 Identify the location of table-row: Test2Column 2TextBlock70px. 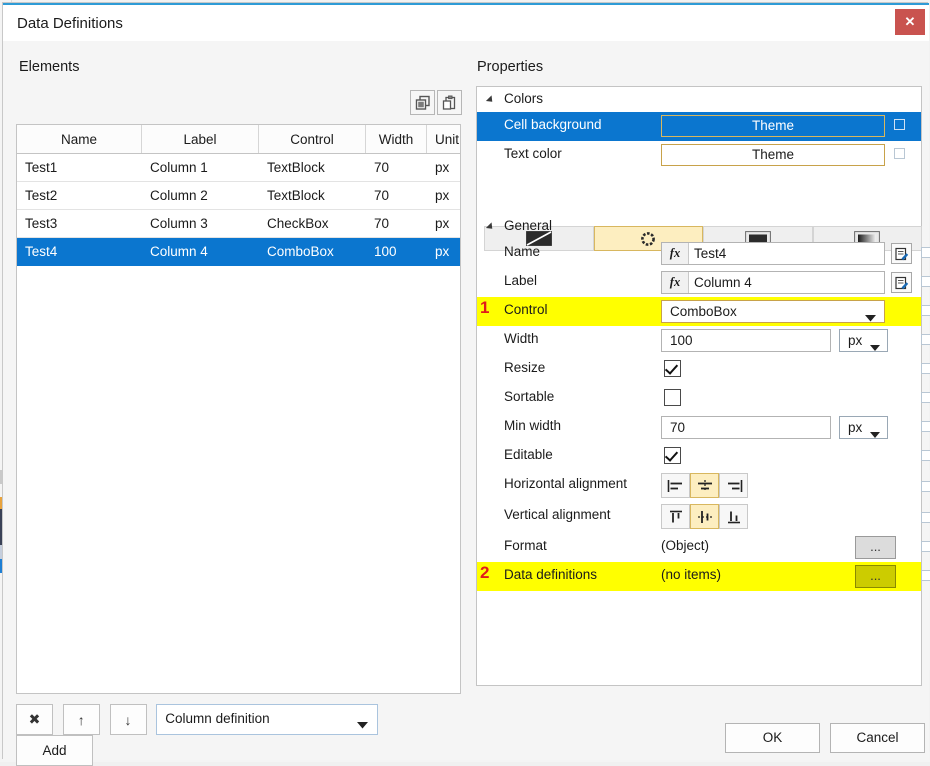
(239, 196).